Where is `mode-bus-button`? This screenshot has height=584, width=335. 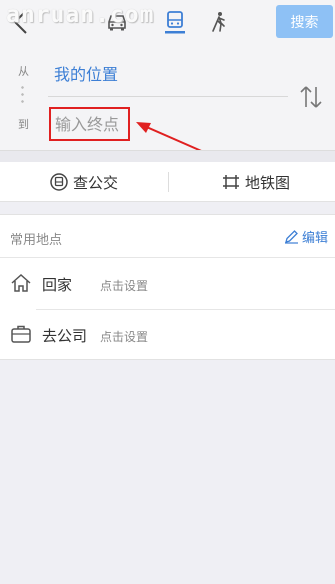
mode-bus-button is located at coordinates (175, 22).